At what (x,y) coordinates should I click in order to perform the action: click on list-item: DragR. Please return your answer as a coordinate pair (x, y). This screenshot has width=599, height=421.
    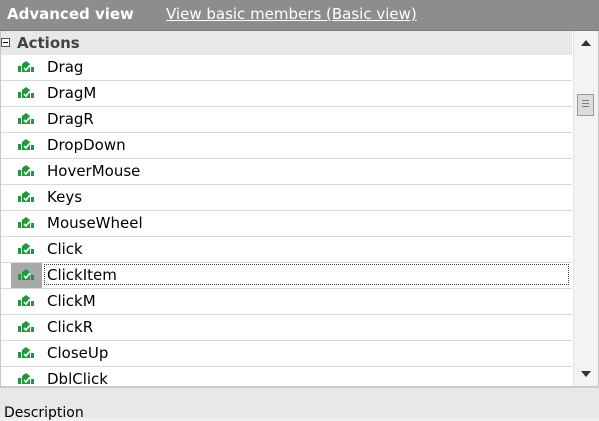
    Looking at the image, I should click on (286, 120).